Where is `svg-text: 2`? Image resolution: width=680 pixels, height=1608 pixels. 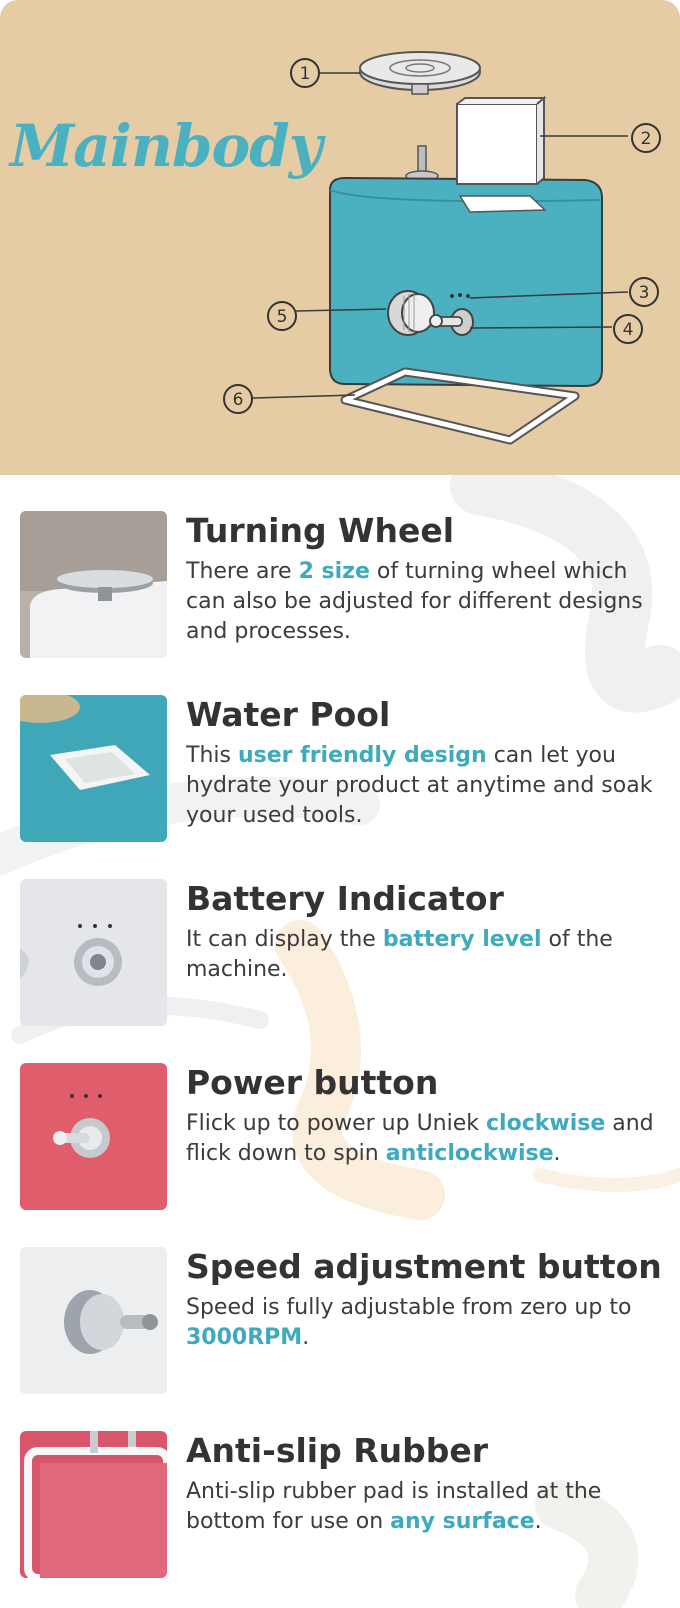
svg-text: 2 is located at coordinates (646, 139).